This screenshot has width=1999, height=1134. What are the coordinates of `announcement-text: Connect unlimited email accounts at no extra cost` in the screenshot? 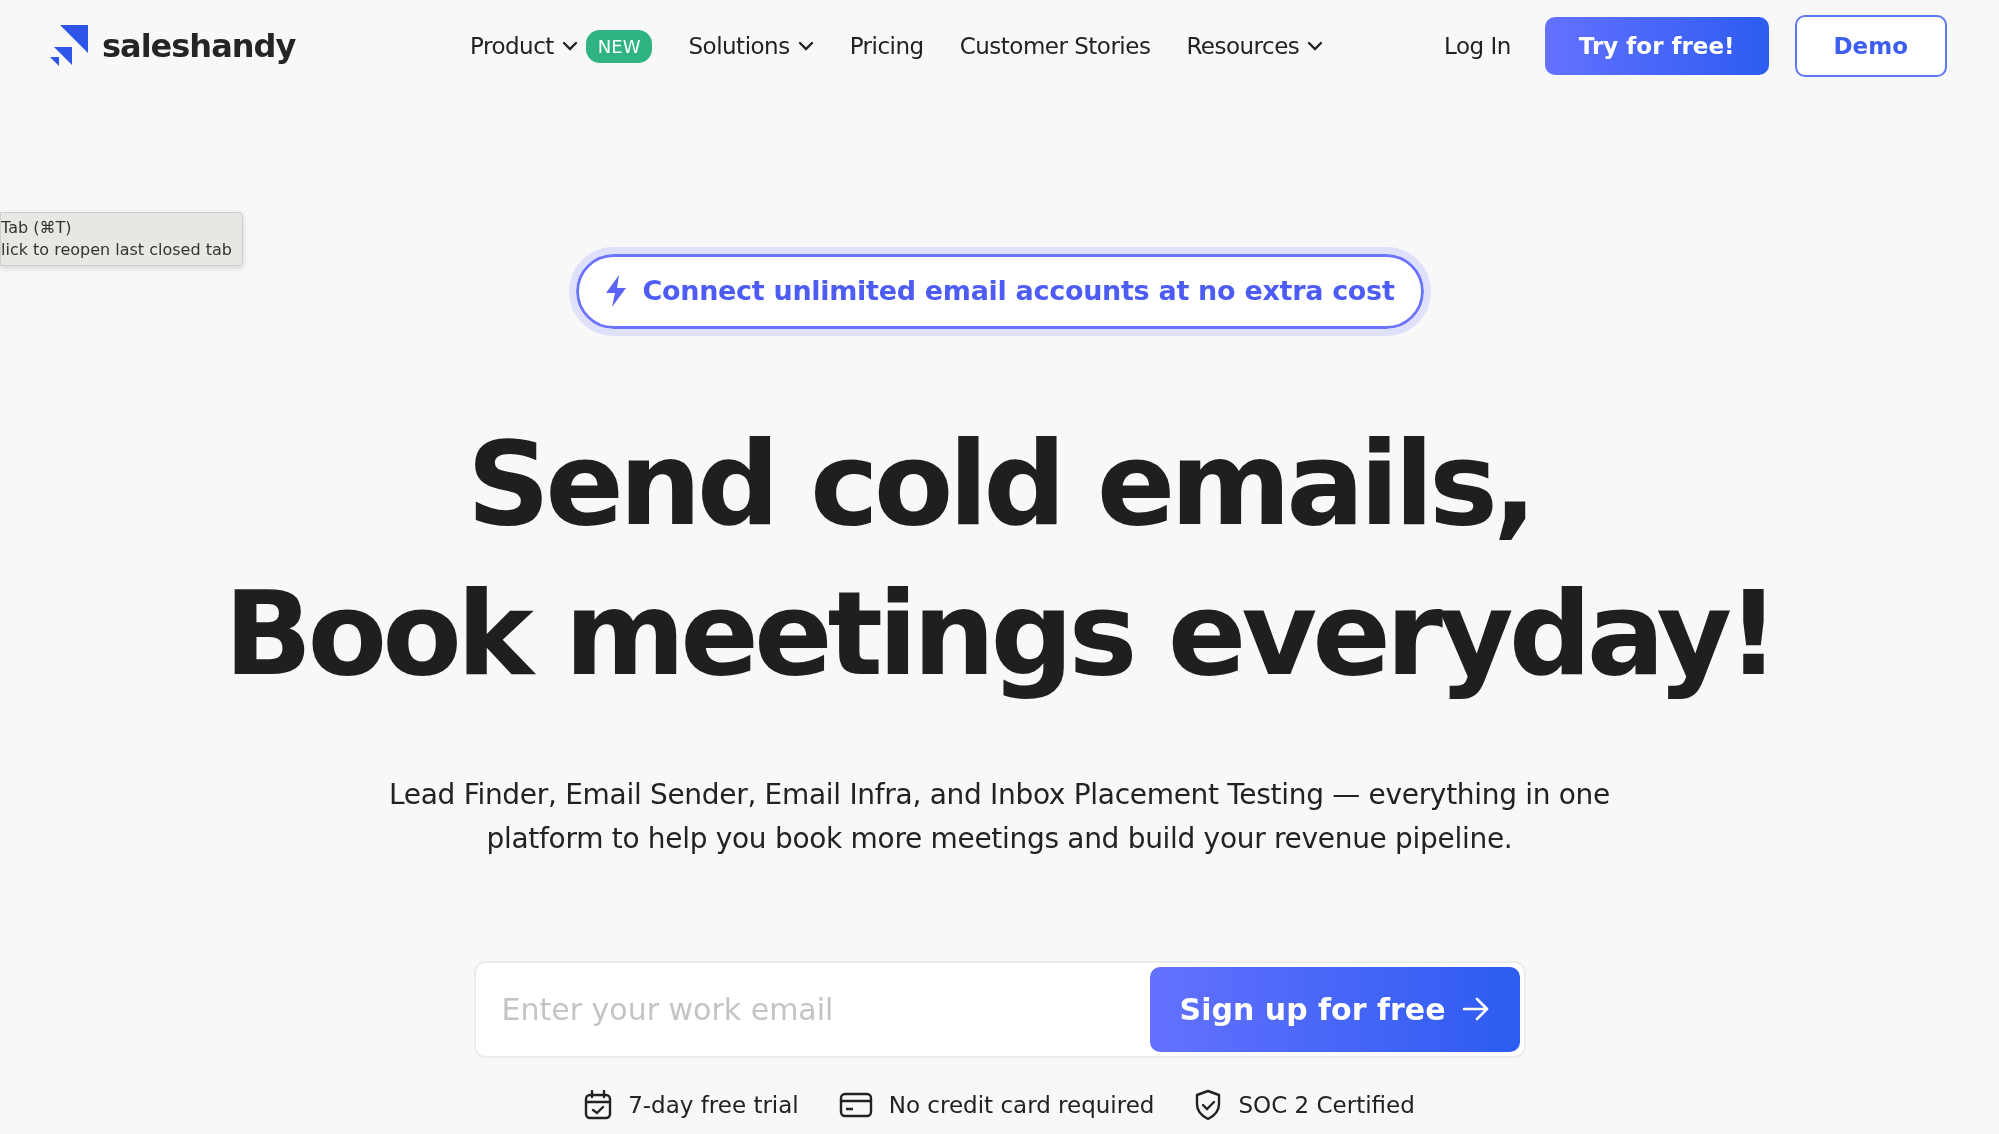 It's located at (1018, 291).